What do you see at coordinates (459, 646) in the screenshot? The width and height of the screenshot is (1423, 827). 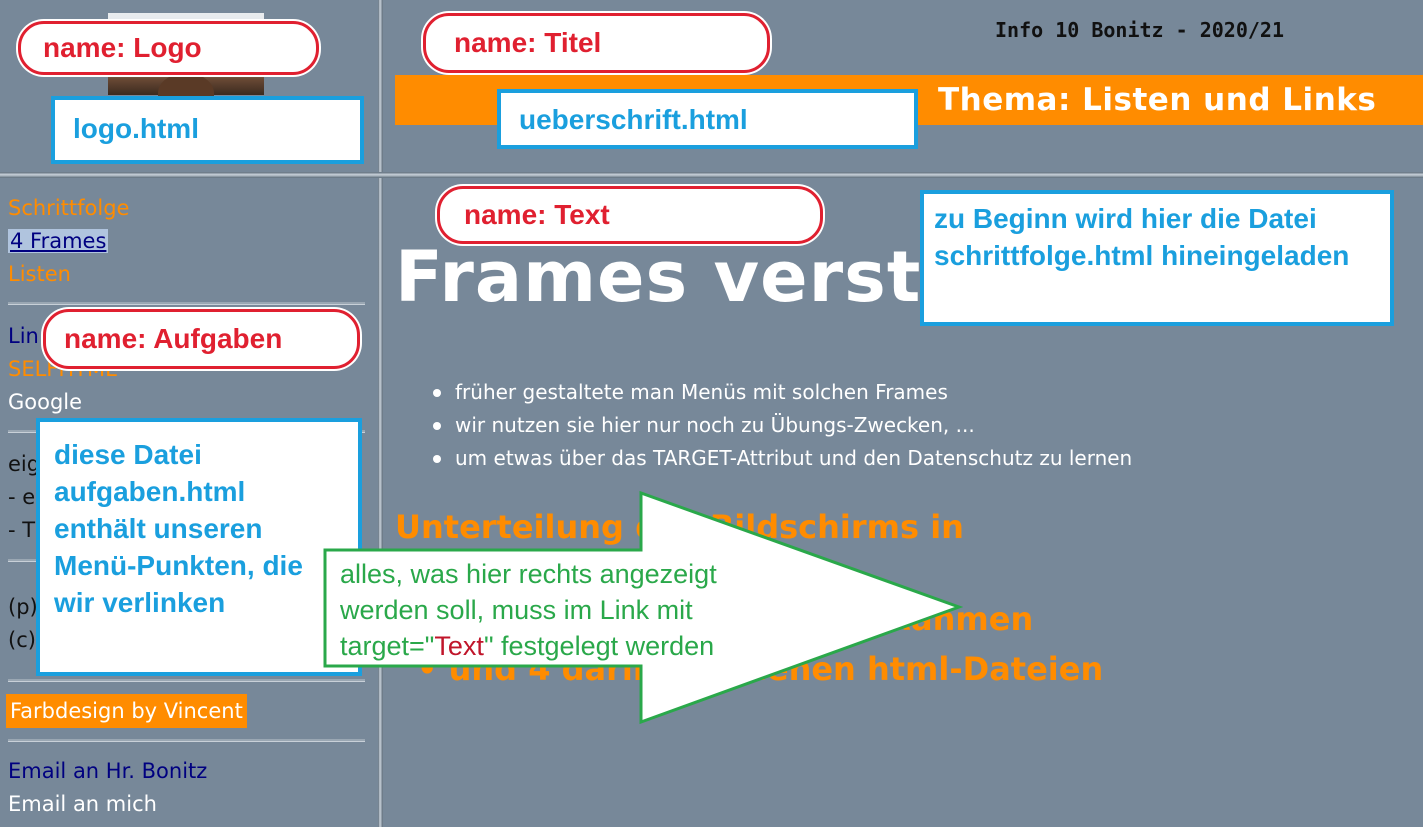 I see `arrow-note-target: Text` at bounding box center [459, 646].